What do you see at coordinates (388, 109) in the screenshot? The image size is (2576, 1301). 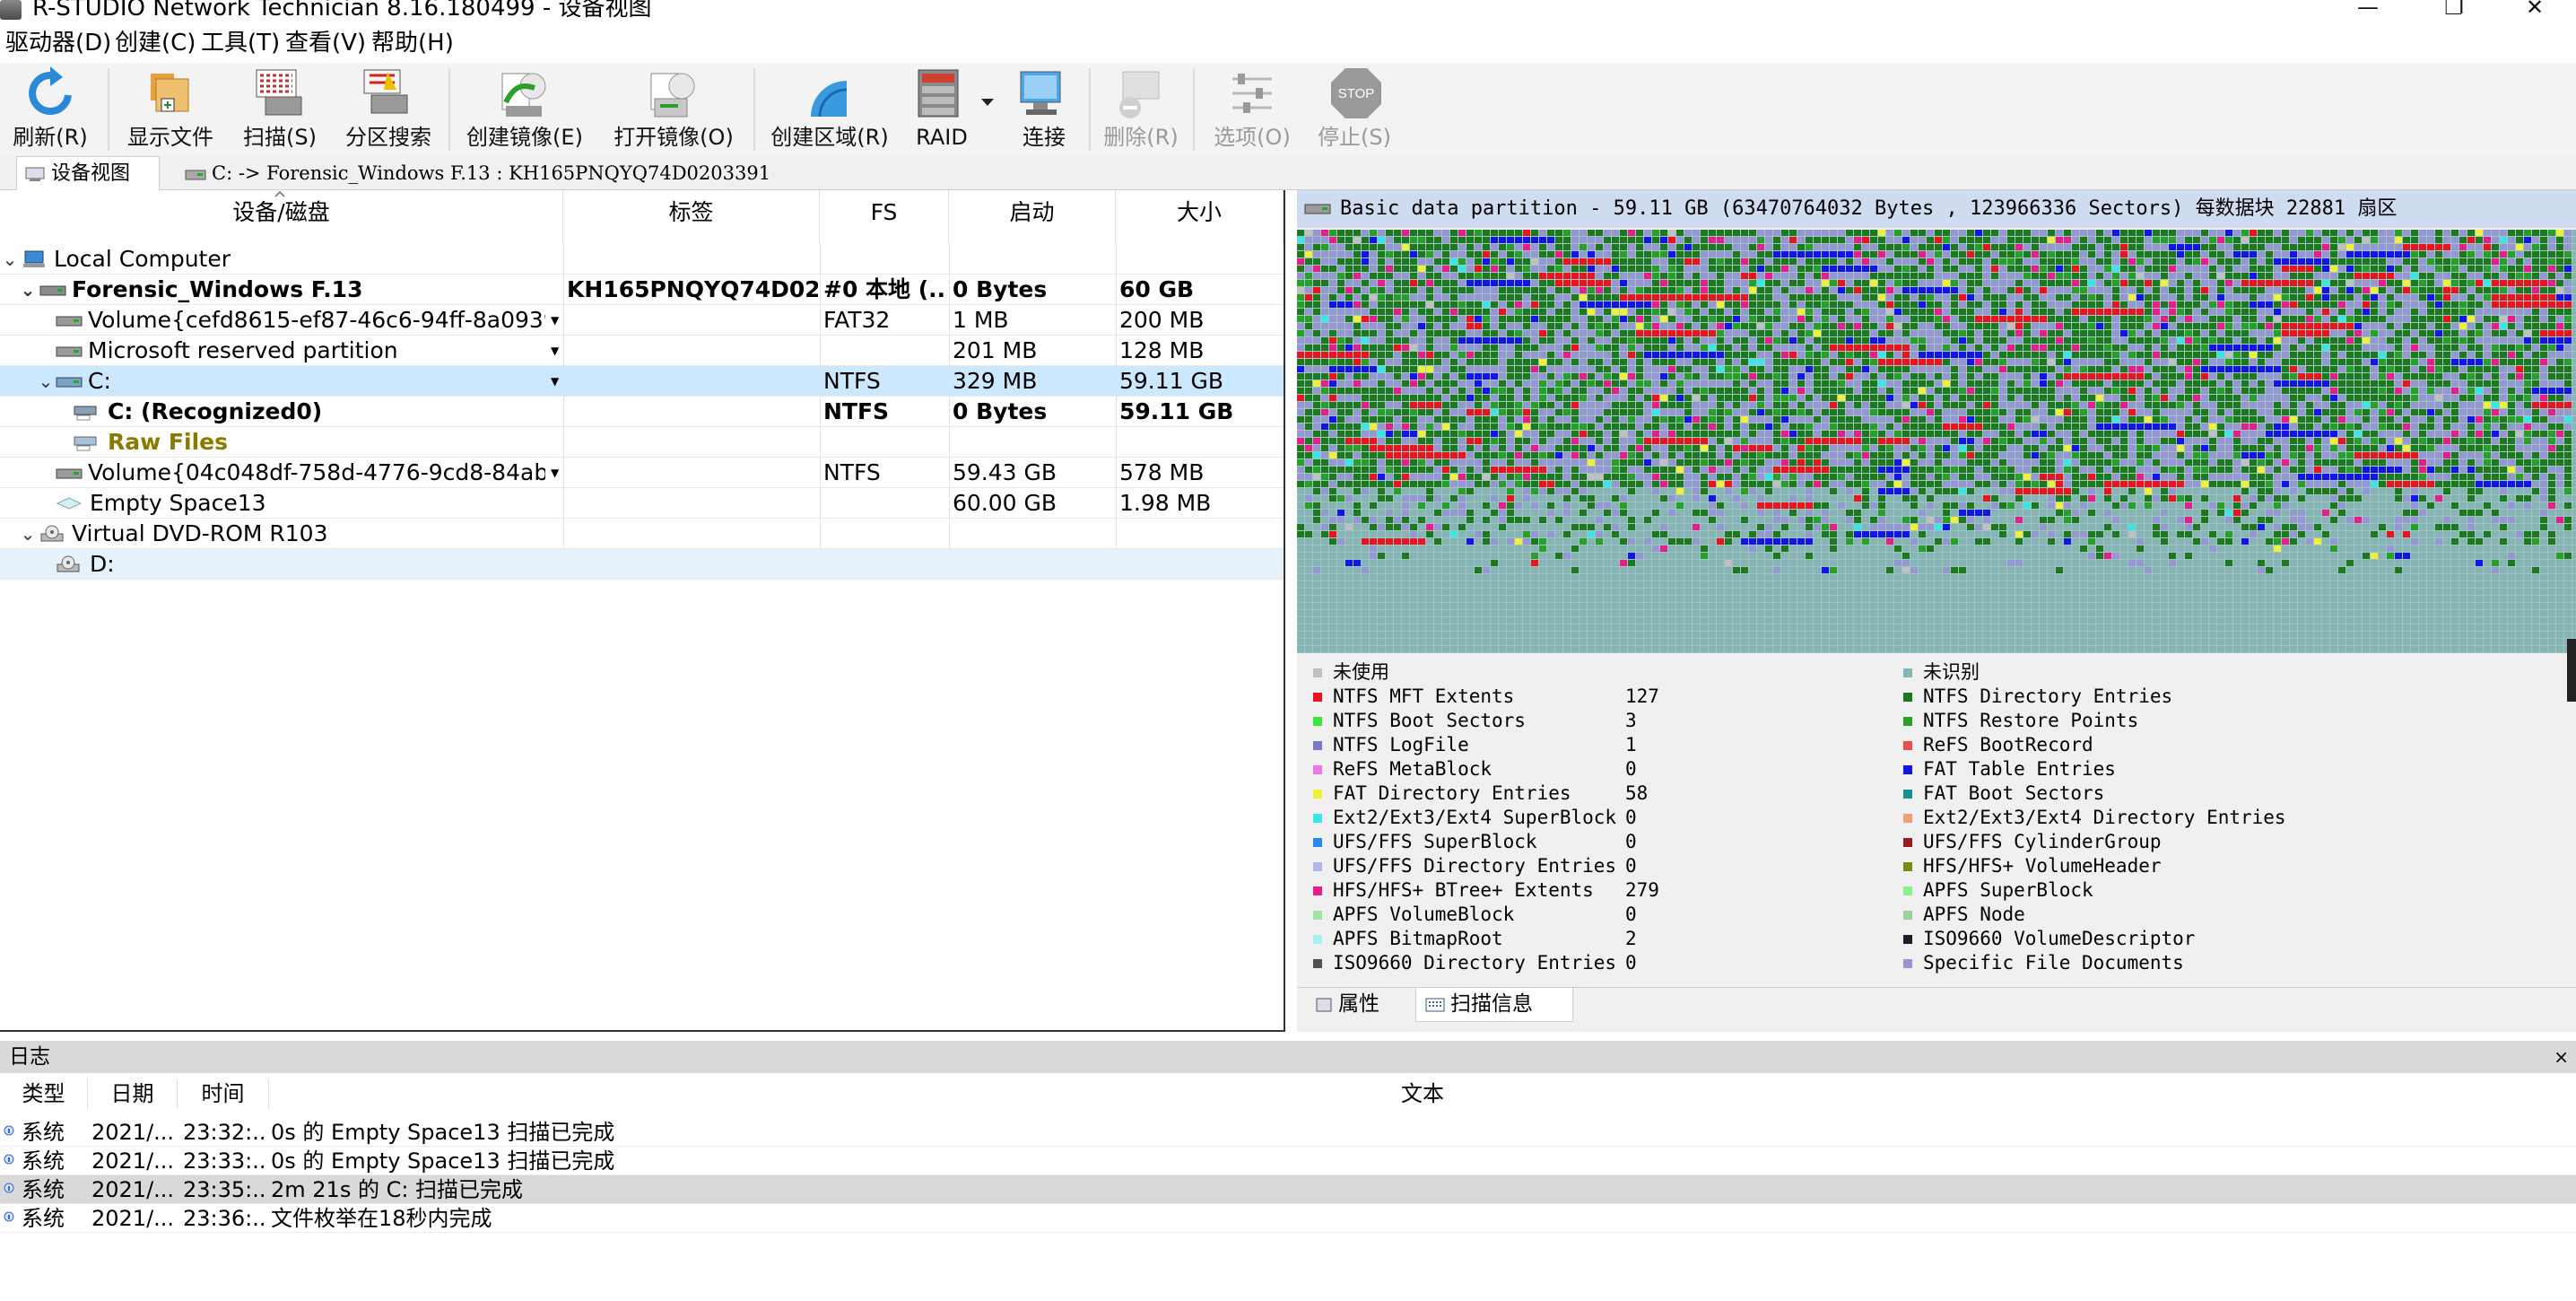 I see `partition-search-button: 分区搜索` at bounding box center [388, 109].